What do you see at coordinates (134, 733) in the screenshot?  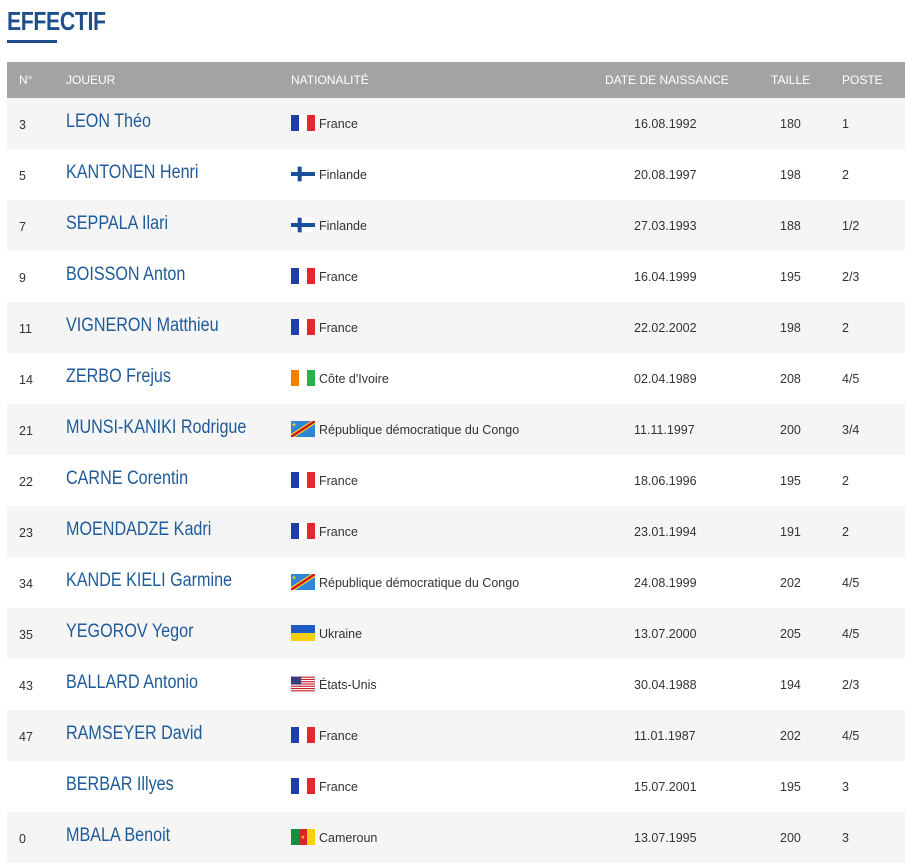 I see `player-name-link: RAMSEYER David` at bounding box center [134, 733].